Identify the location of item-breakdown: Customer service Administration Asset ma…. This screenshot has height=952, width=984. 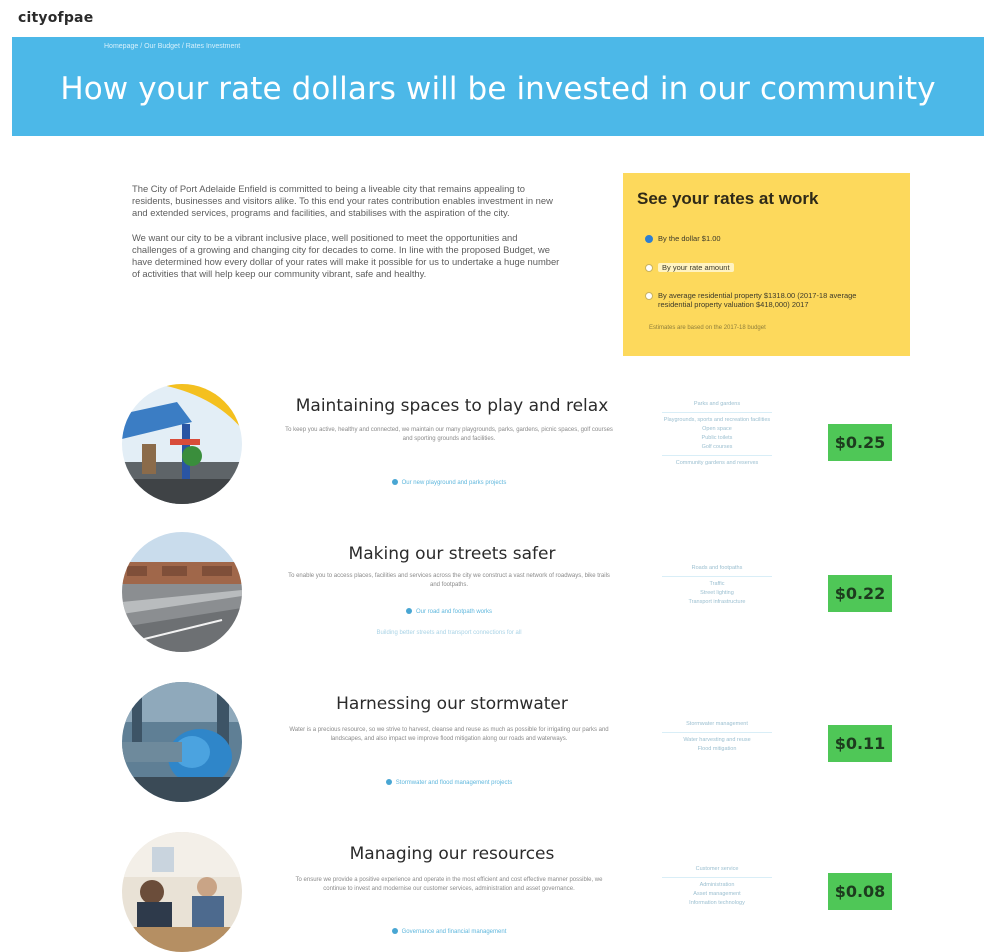
(717, 886).